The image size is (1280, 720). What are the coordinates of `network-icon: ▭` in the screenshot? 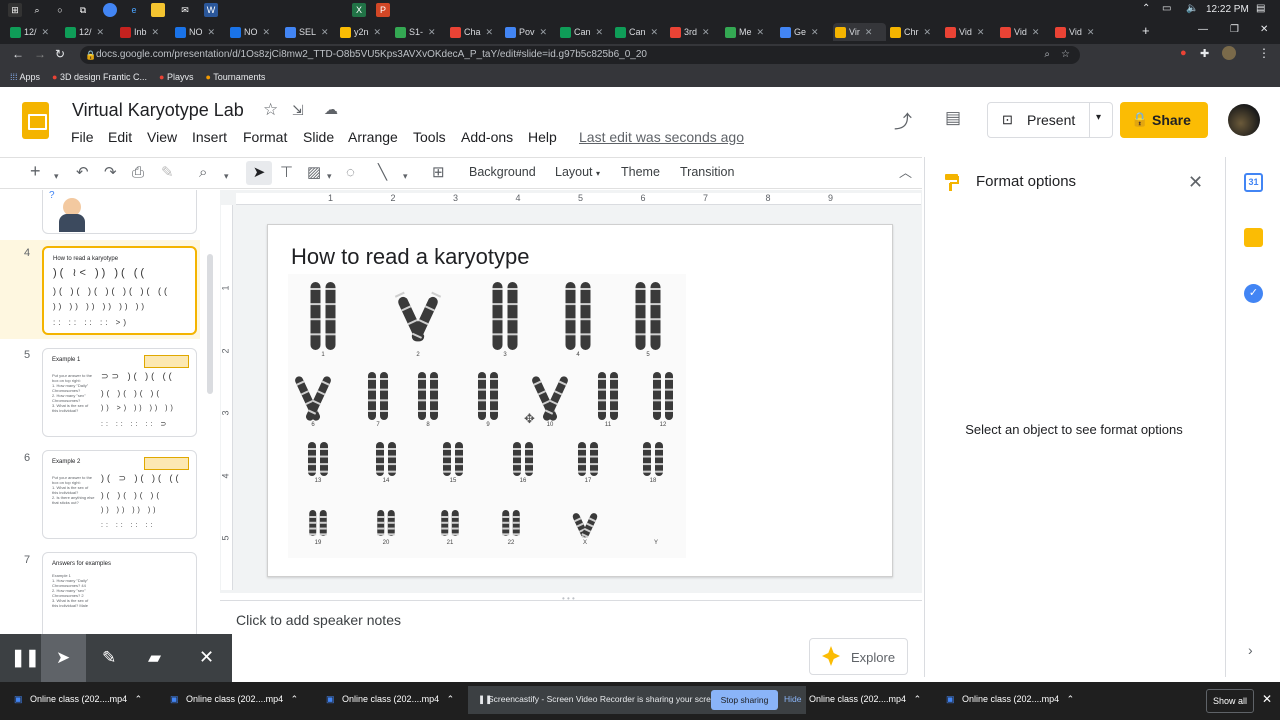 It's located at (1166, 8).